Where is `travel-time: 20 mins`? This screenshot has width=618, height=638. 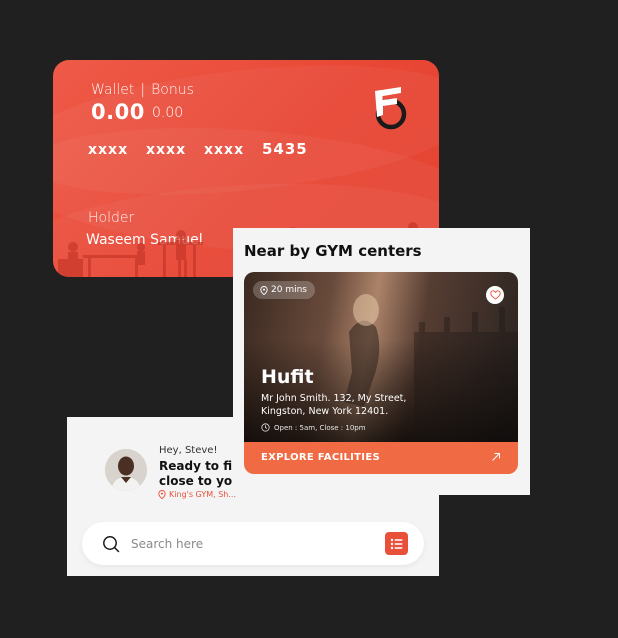 travel-time: 20 mins is located at coordinates (289, 290).